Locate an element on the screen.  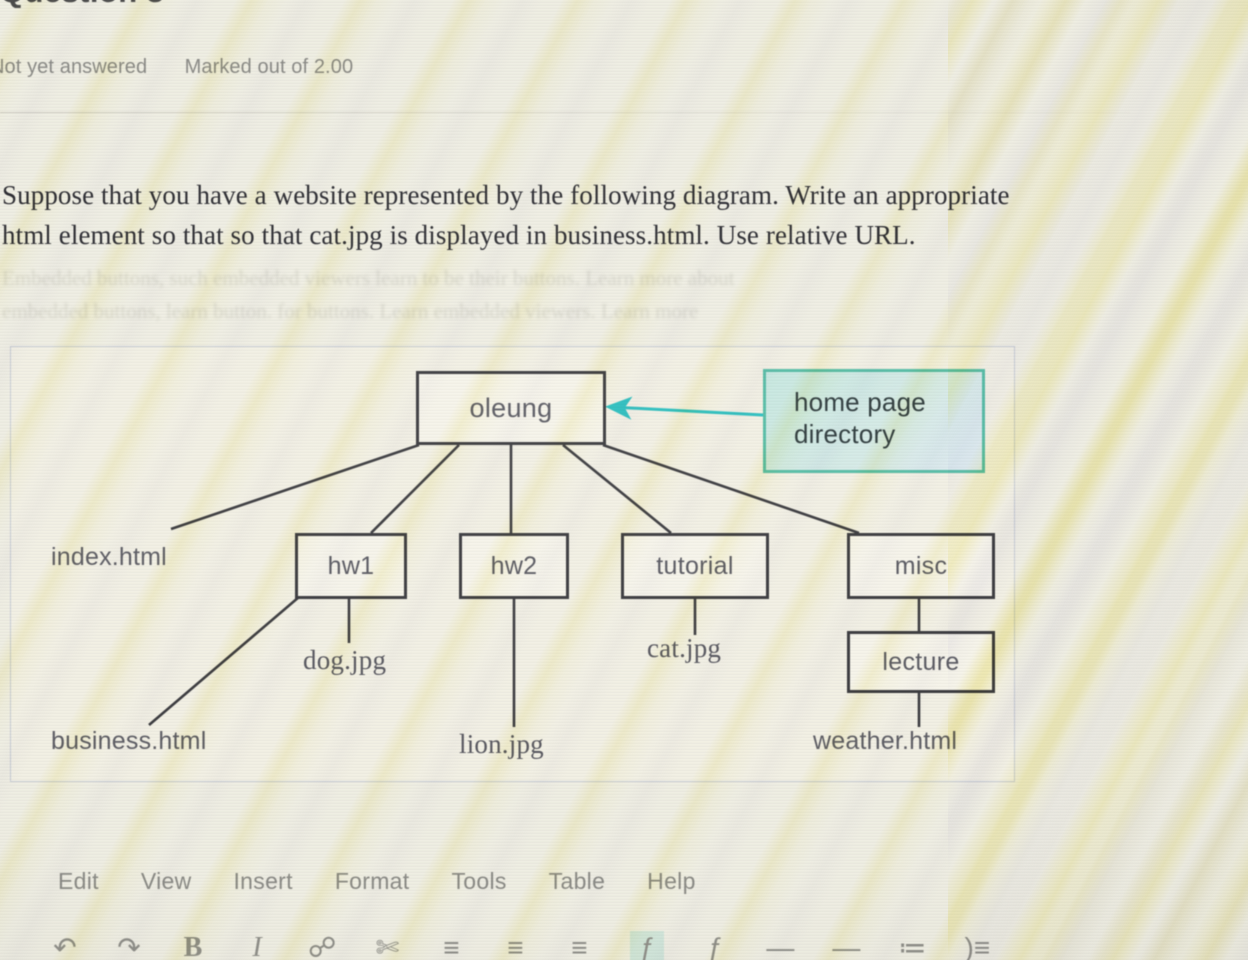
diagram-node-root-label: oleung is located at coordinates (511, 407).